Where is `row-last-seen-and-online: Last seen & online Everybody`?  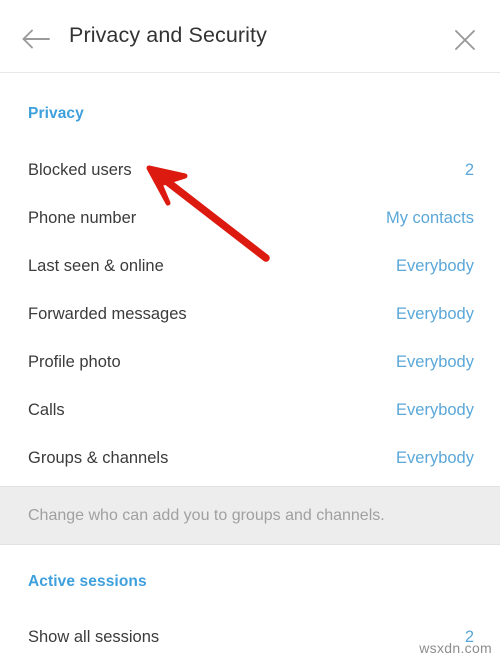 row-last-seen-and-online: Last seen & online Everybody is located at coordinates (250, 268).